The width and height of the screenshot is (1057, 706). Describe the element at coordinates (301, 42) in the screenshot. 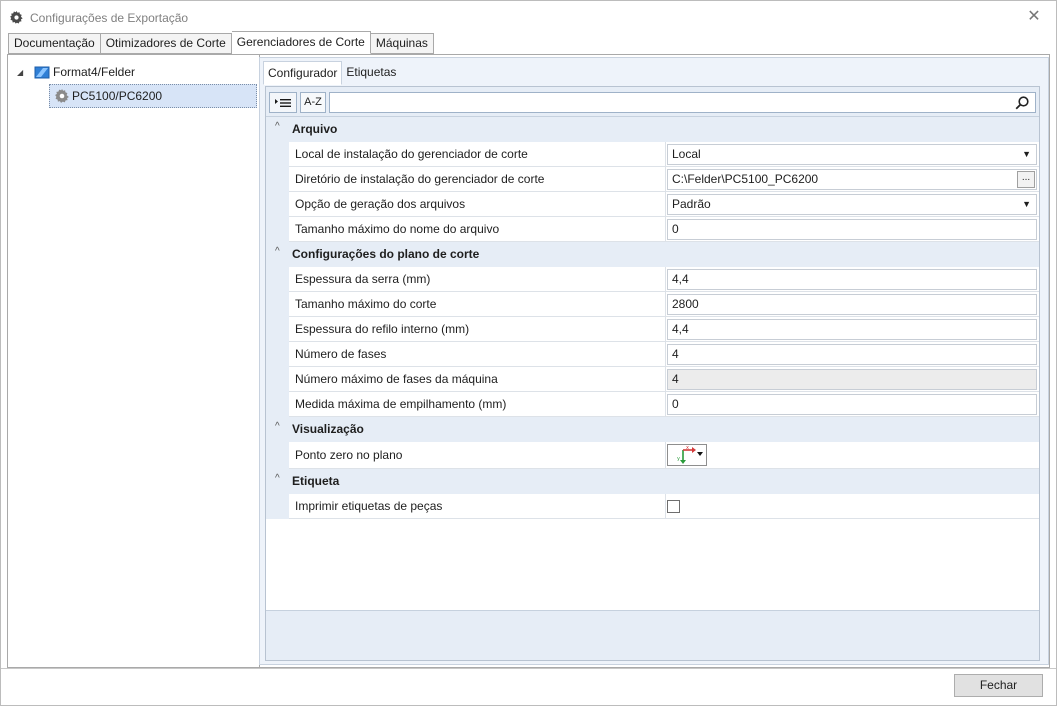

I see `tab-gerenciadores-de-corte: Gerenciadores de Corte` at that location.